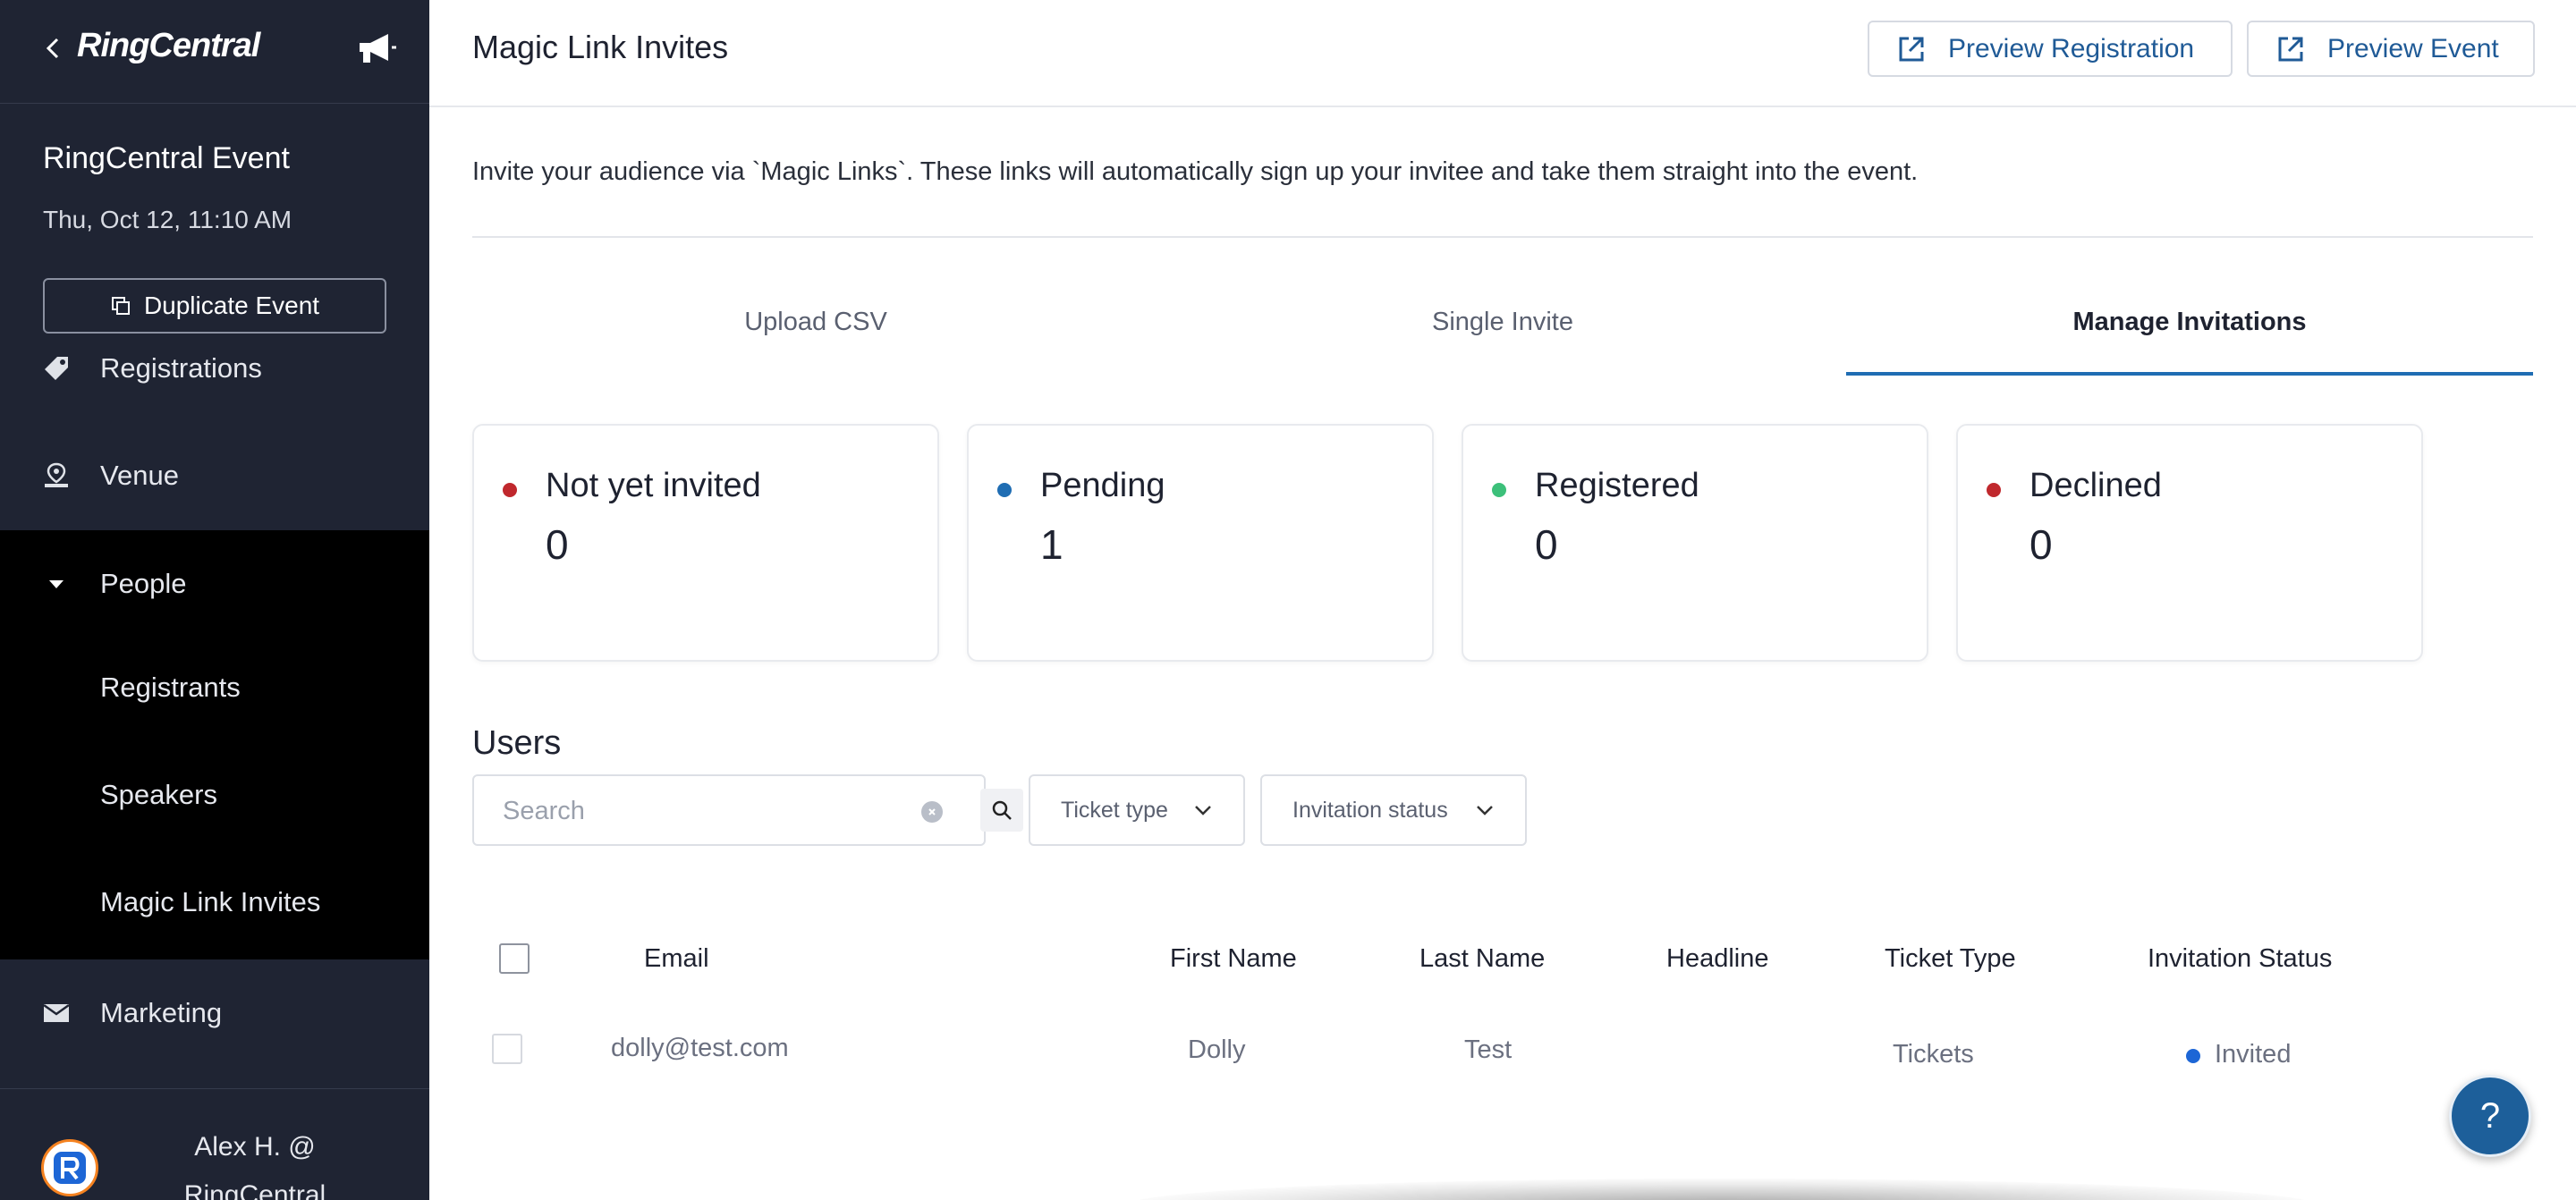  I want to click on row-email: dolly@test.com, so click(700, 1048).